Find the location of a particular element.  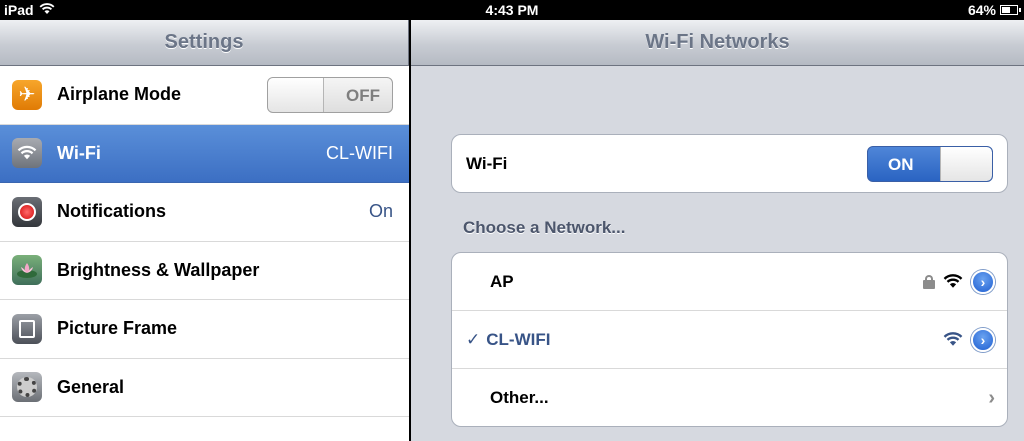

battery-percent: 64% is located at coordinates (981, 10).